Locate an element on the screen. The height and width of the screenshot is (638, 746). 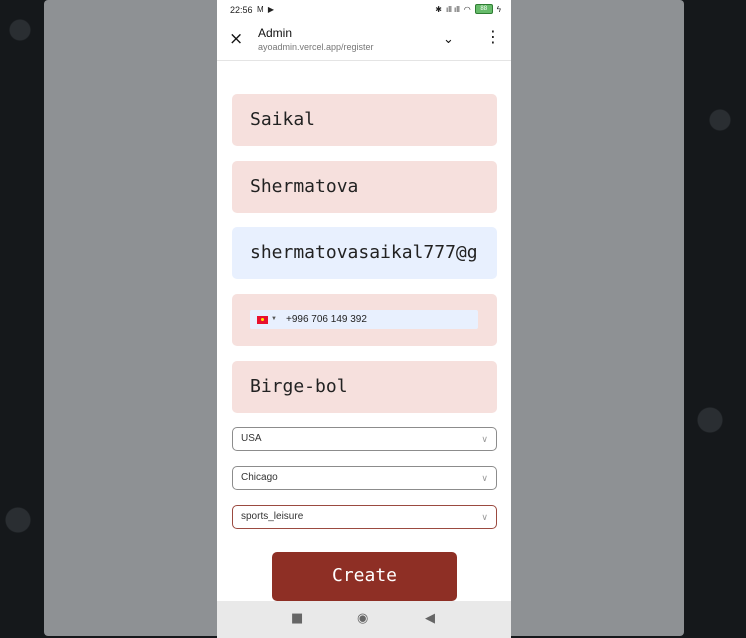
status-right: ✱ ıll ıll ◠ 88 ϟ is located at coordinates (468, 9).